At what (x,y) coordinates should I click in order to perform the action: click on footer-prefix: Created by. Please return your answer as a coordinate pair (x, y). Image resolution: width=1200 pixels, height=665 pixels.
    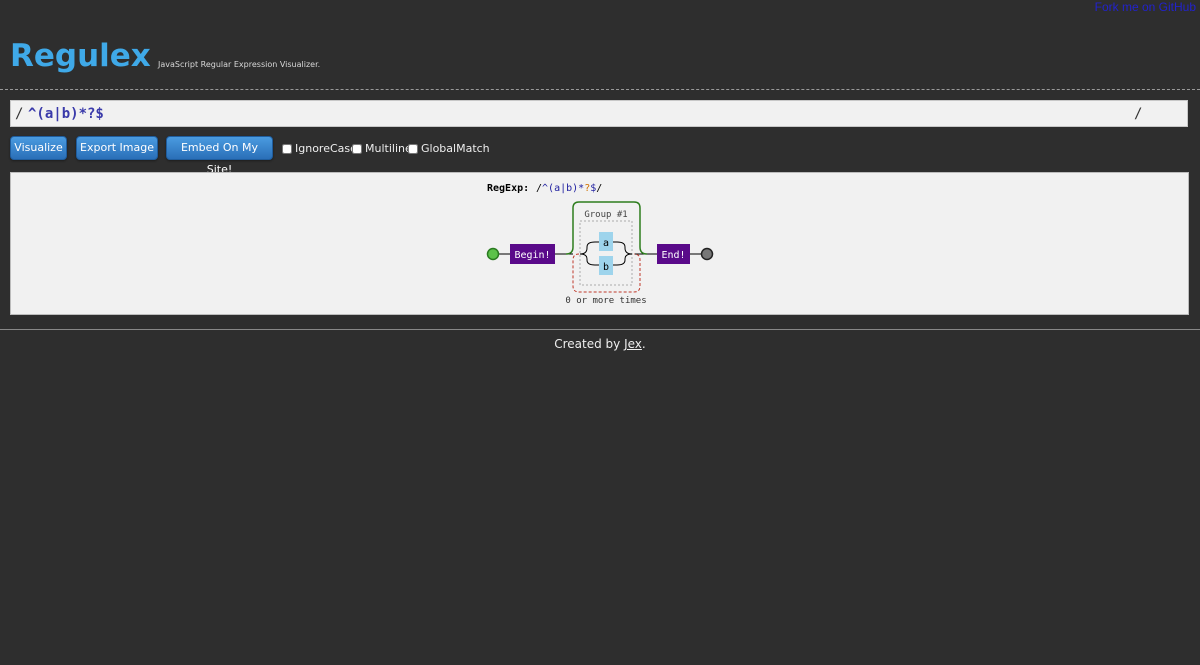
    Looking at the image, I should click on (589, 344).